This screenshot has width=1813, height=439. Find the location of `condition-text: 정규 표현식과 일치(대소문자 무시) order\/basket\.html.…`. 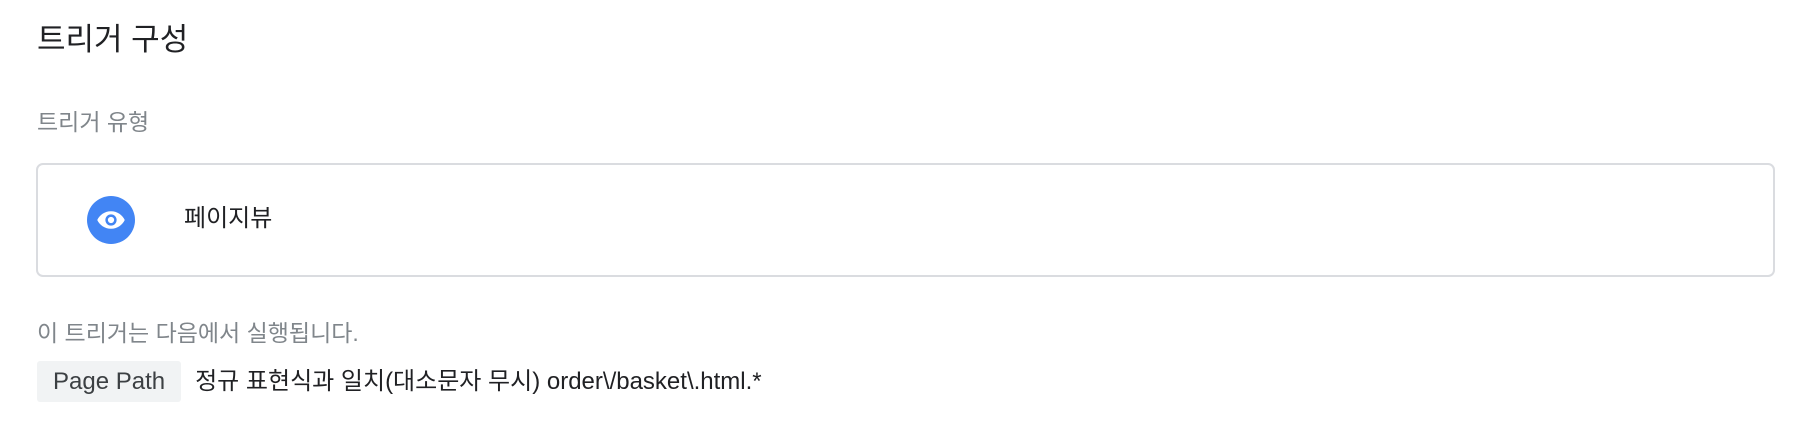

condition-text: 정규 표현식과 일치(대소문자 무시) order\/basket\.html.… is located at coordinates (478, 381).